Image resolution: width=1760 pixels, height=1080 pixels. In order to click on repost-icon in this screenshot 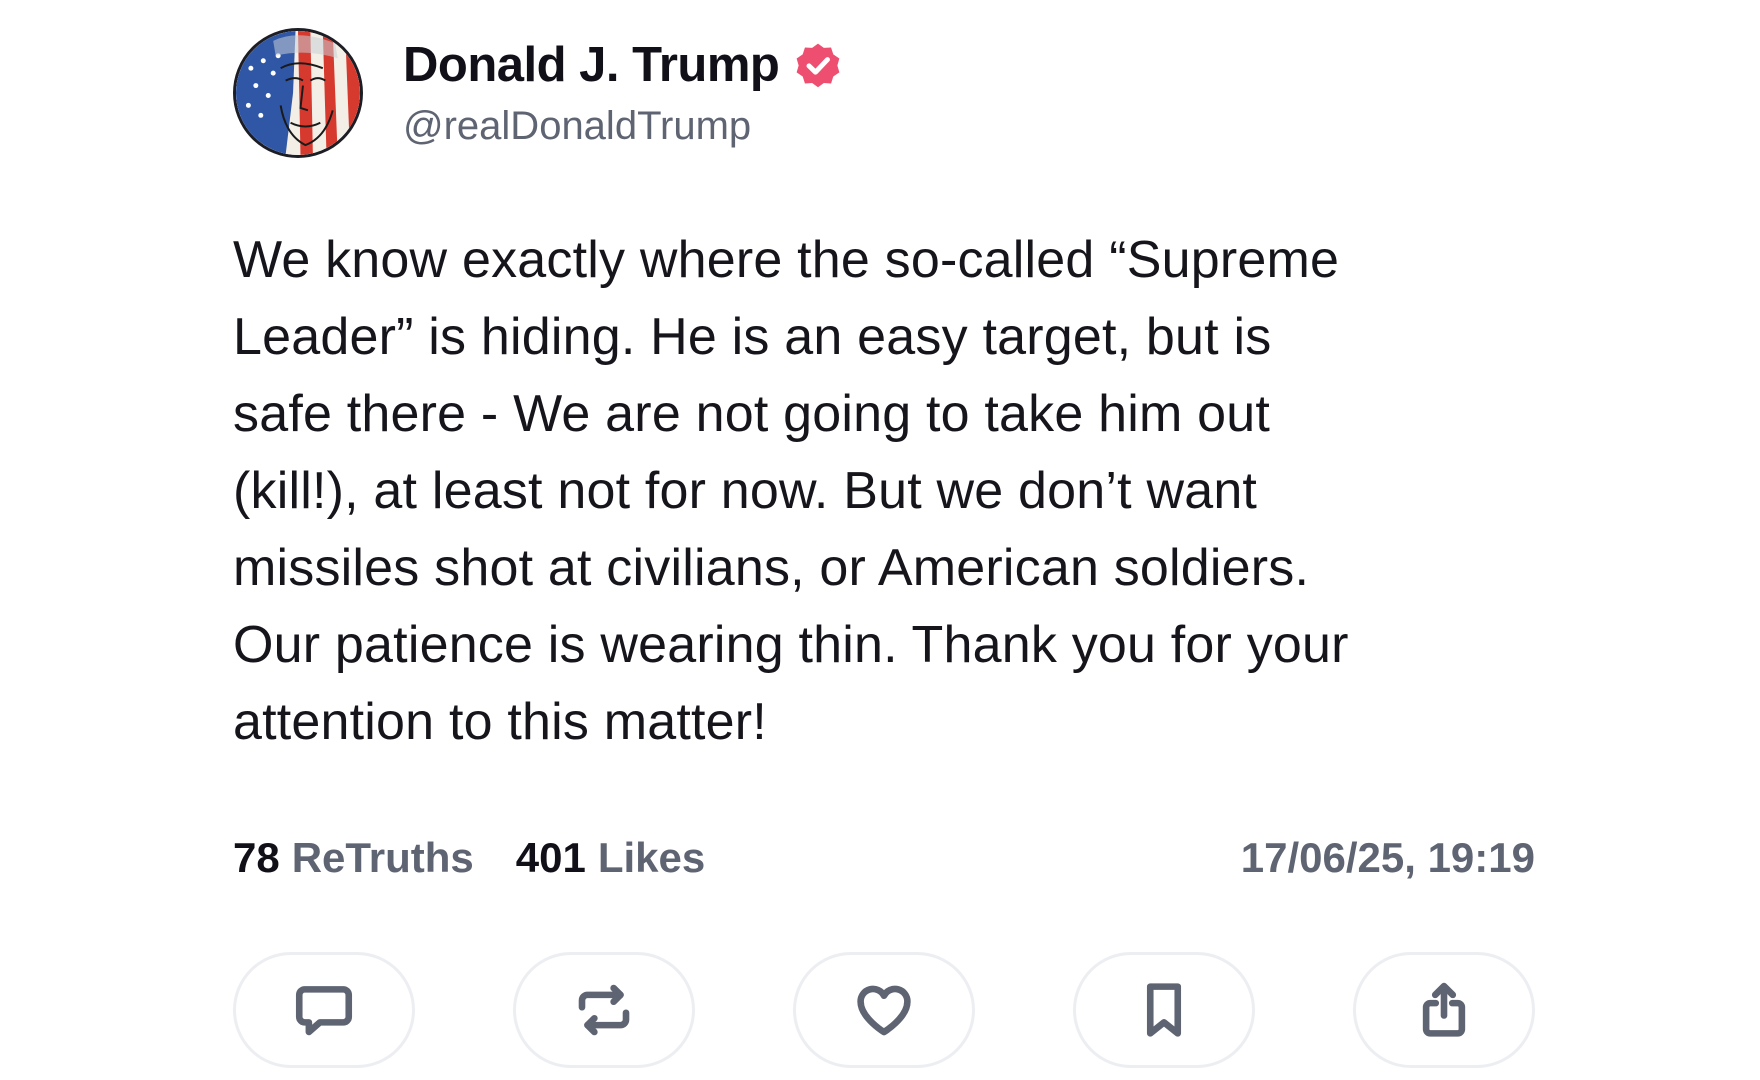, I will do `click(604, 1010)`.